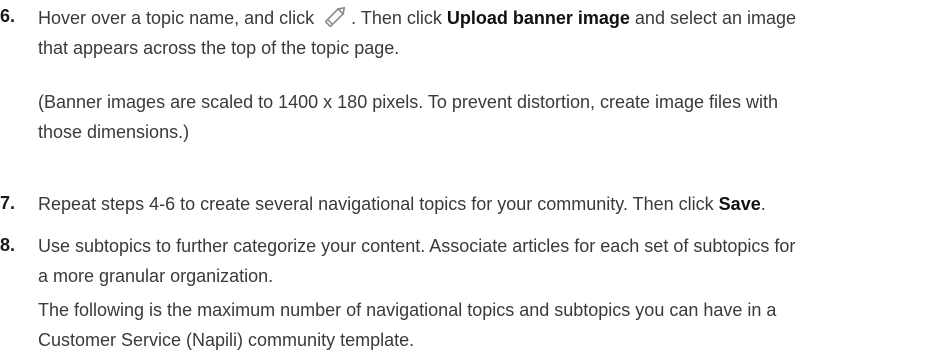 This screenshot has height=364, width=951. Describe the element at coordinates (335, 21) in the screenshot. I see `pencil-edit-icon` at that location.